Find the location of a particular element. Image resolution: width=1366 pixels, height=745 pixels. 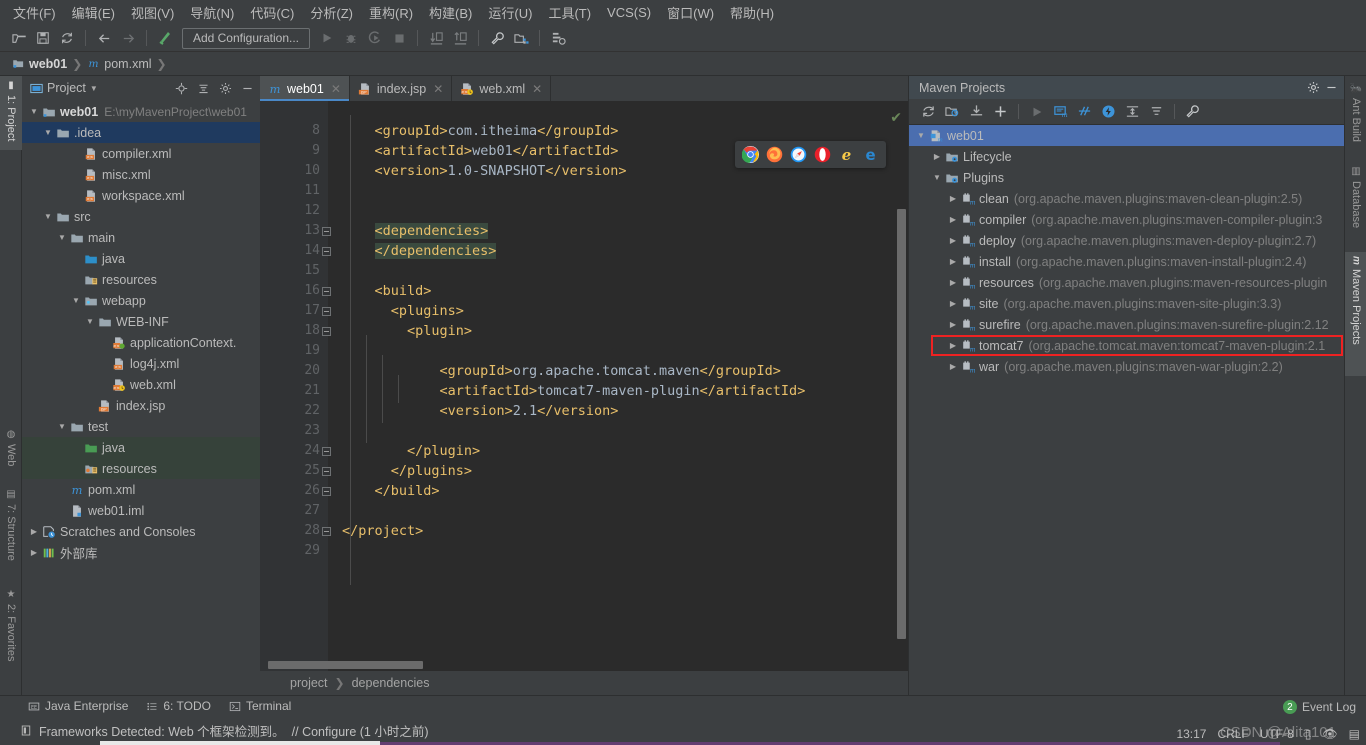

code-line: </dependencies> is located at coordinates (625, 251).